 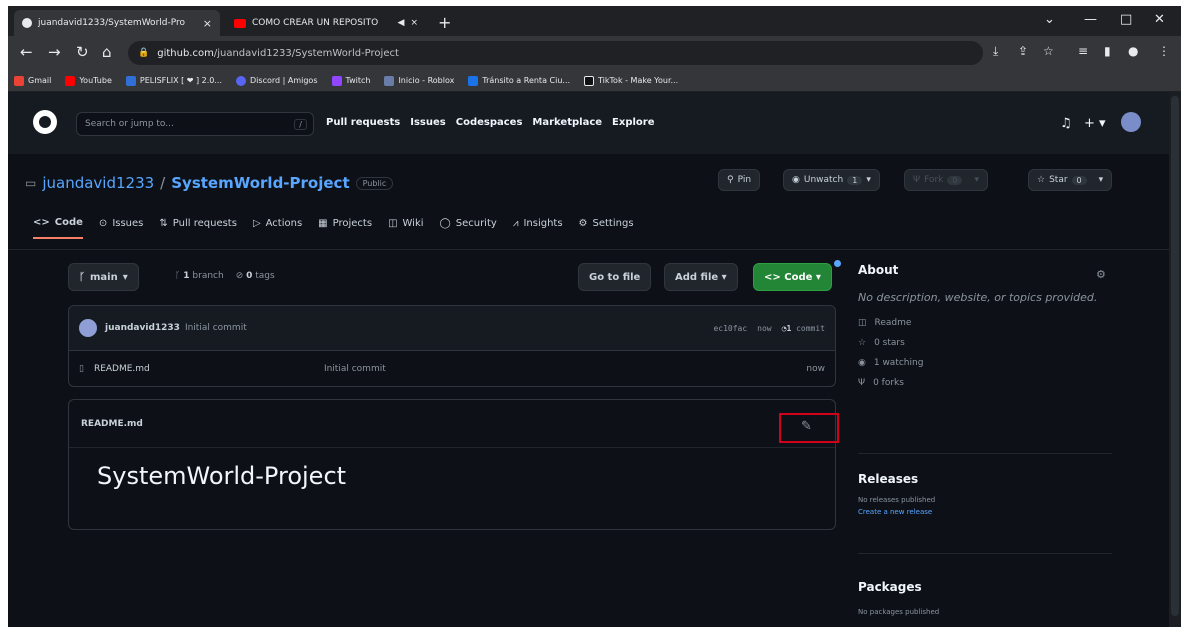 I want to click on code-button: <> Code ▾, so click(x=792, y=277).